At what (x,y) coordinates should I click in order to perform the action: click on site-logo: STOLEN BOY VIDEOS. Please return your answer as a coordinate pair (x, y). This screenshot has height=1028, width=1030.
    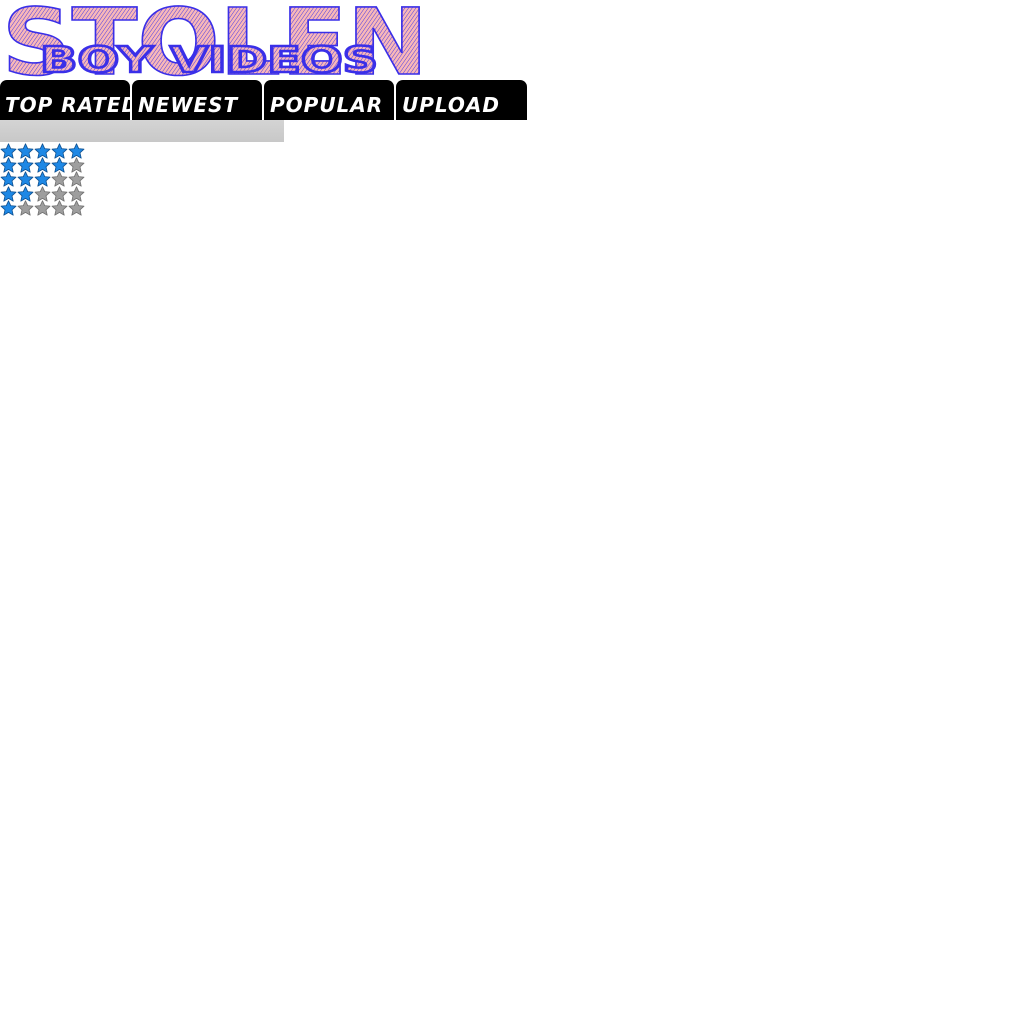
    Looking at the image, I should click on (216, 40).